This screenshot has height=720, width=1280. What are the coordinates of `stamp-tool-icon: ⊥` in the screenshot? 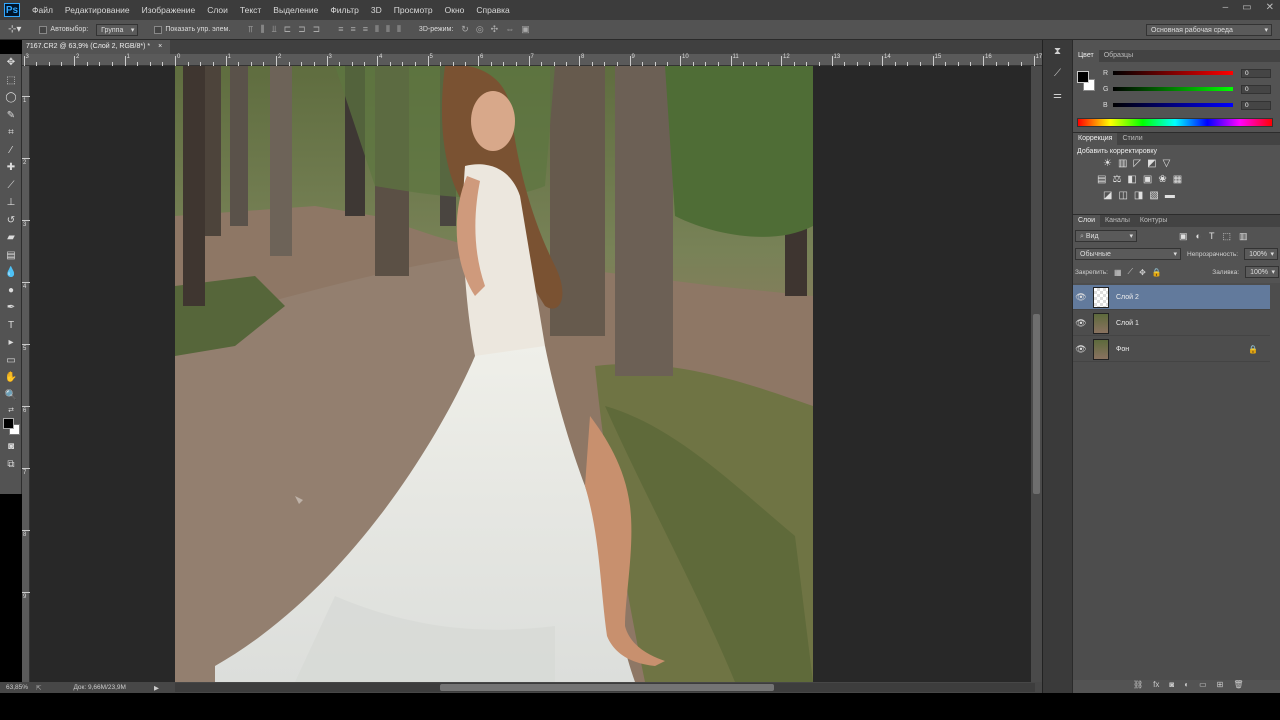 It's located at (11, 203).